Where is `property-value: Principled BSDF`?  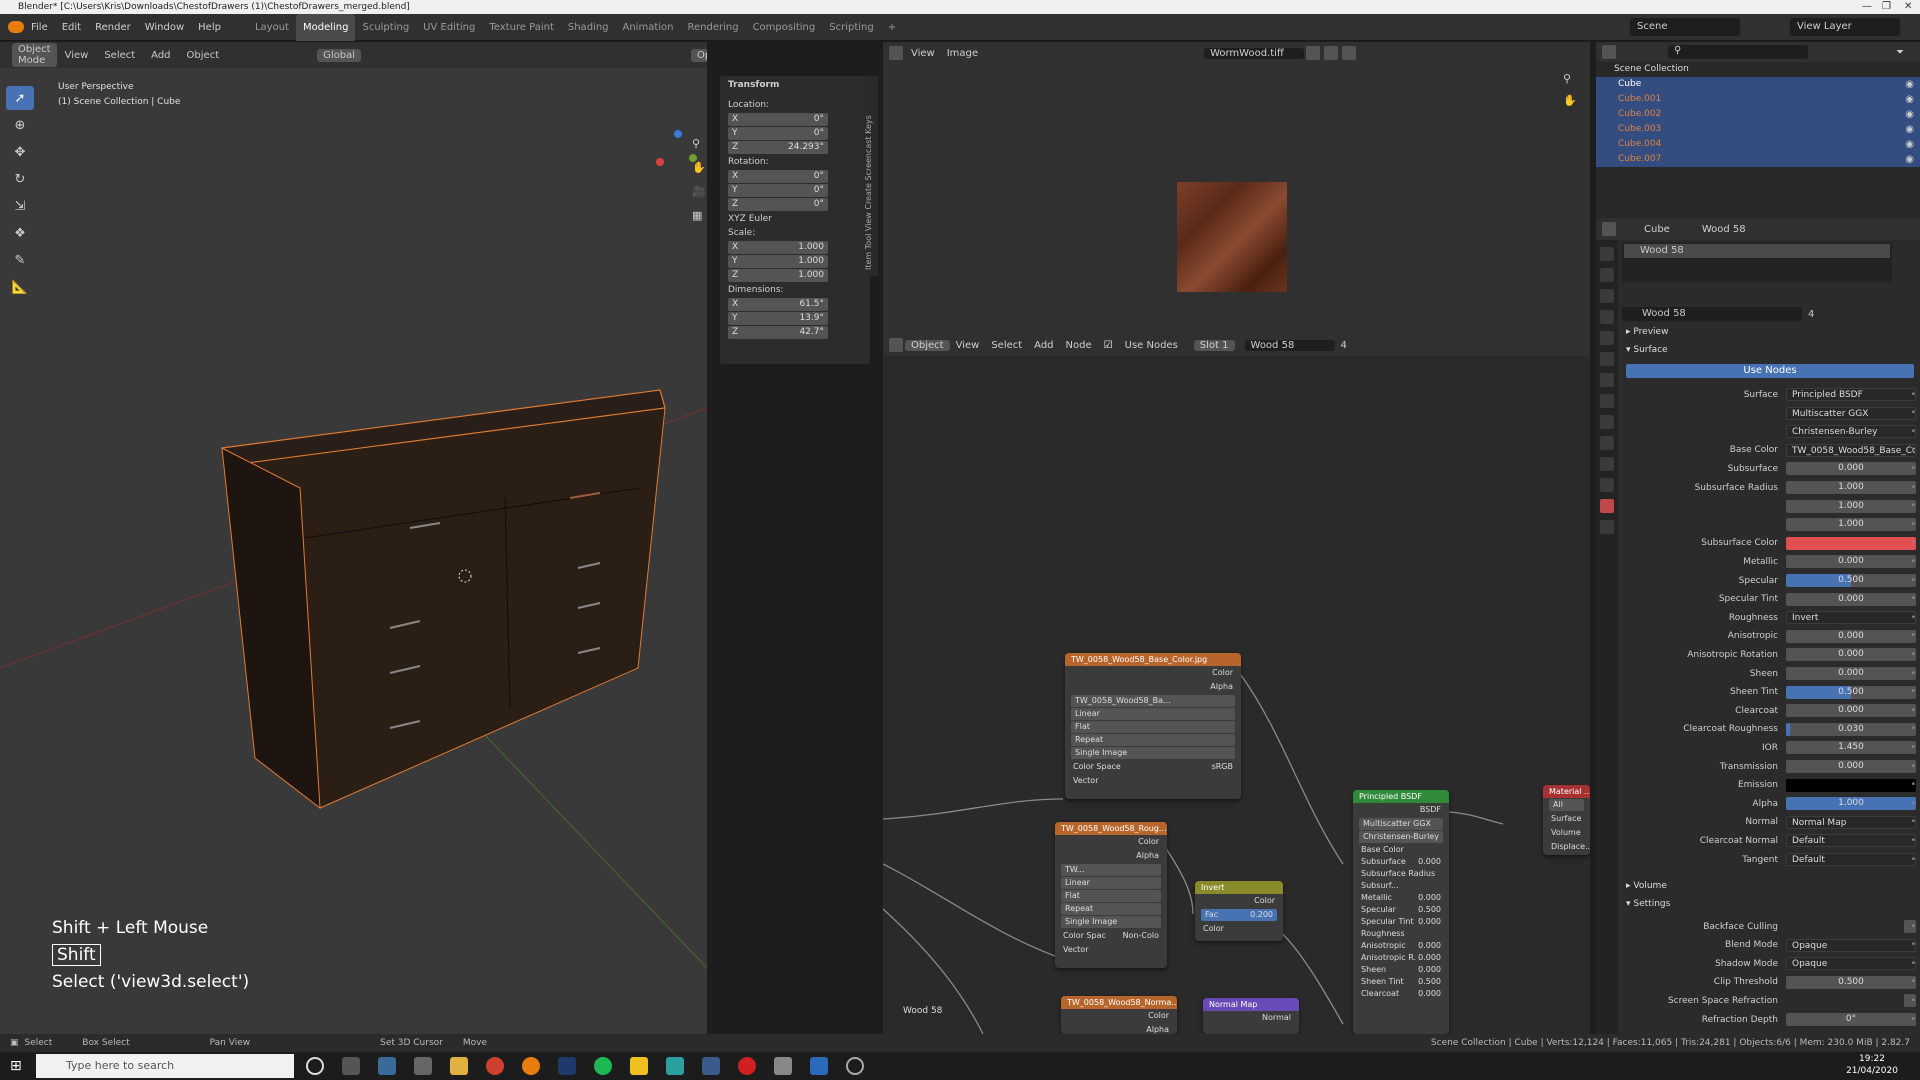 property-value: Principled BSDF is located at coordinates (1851, 394).